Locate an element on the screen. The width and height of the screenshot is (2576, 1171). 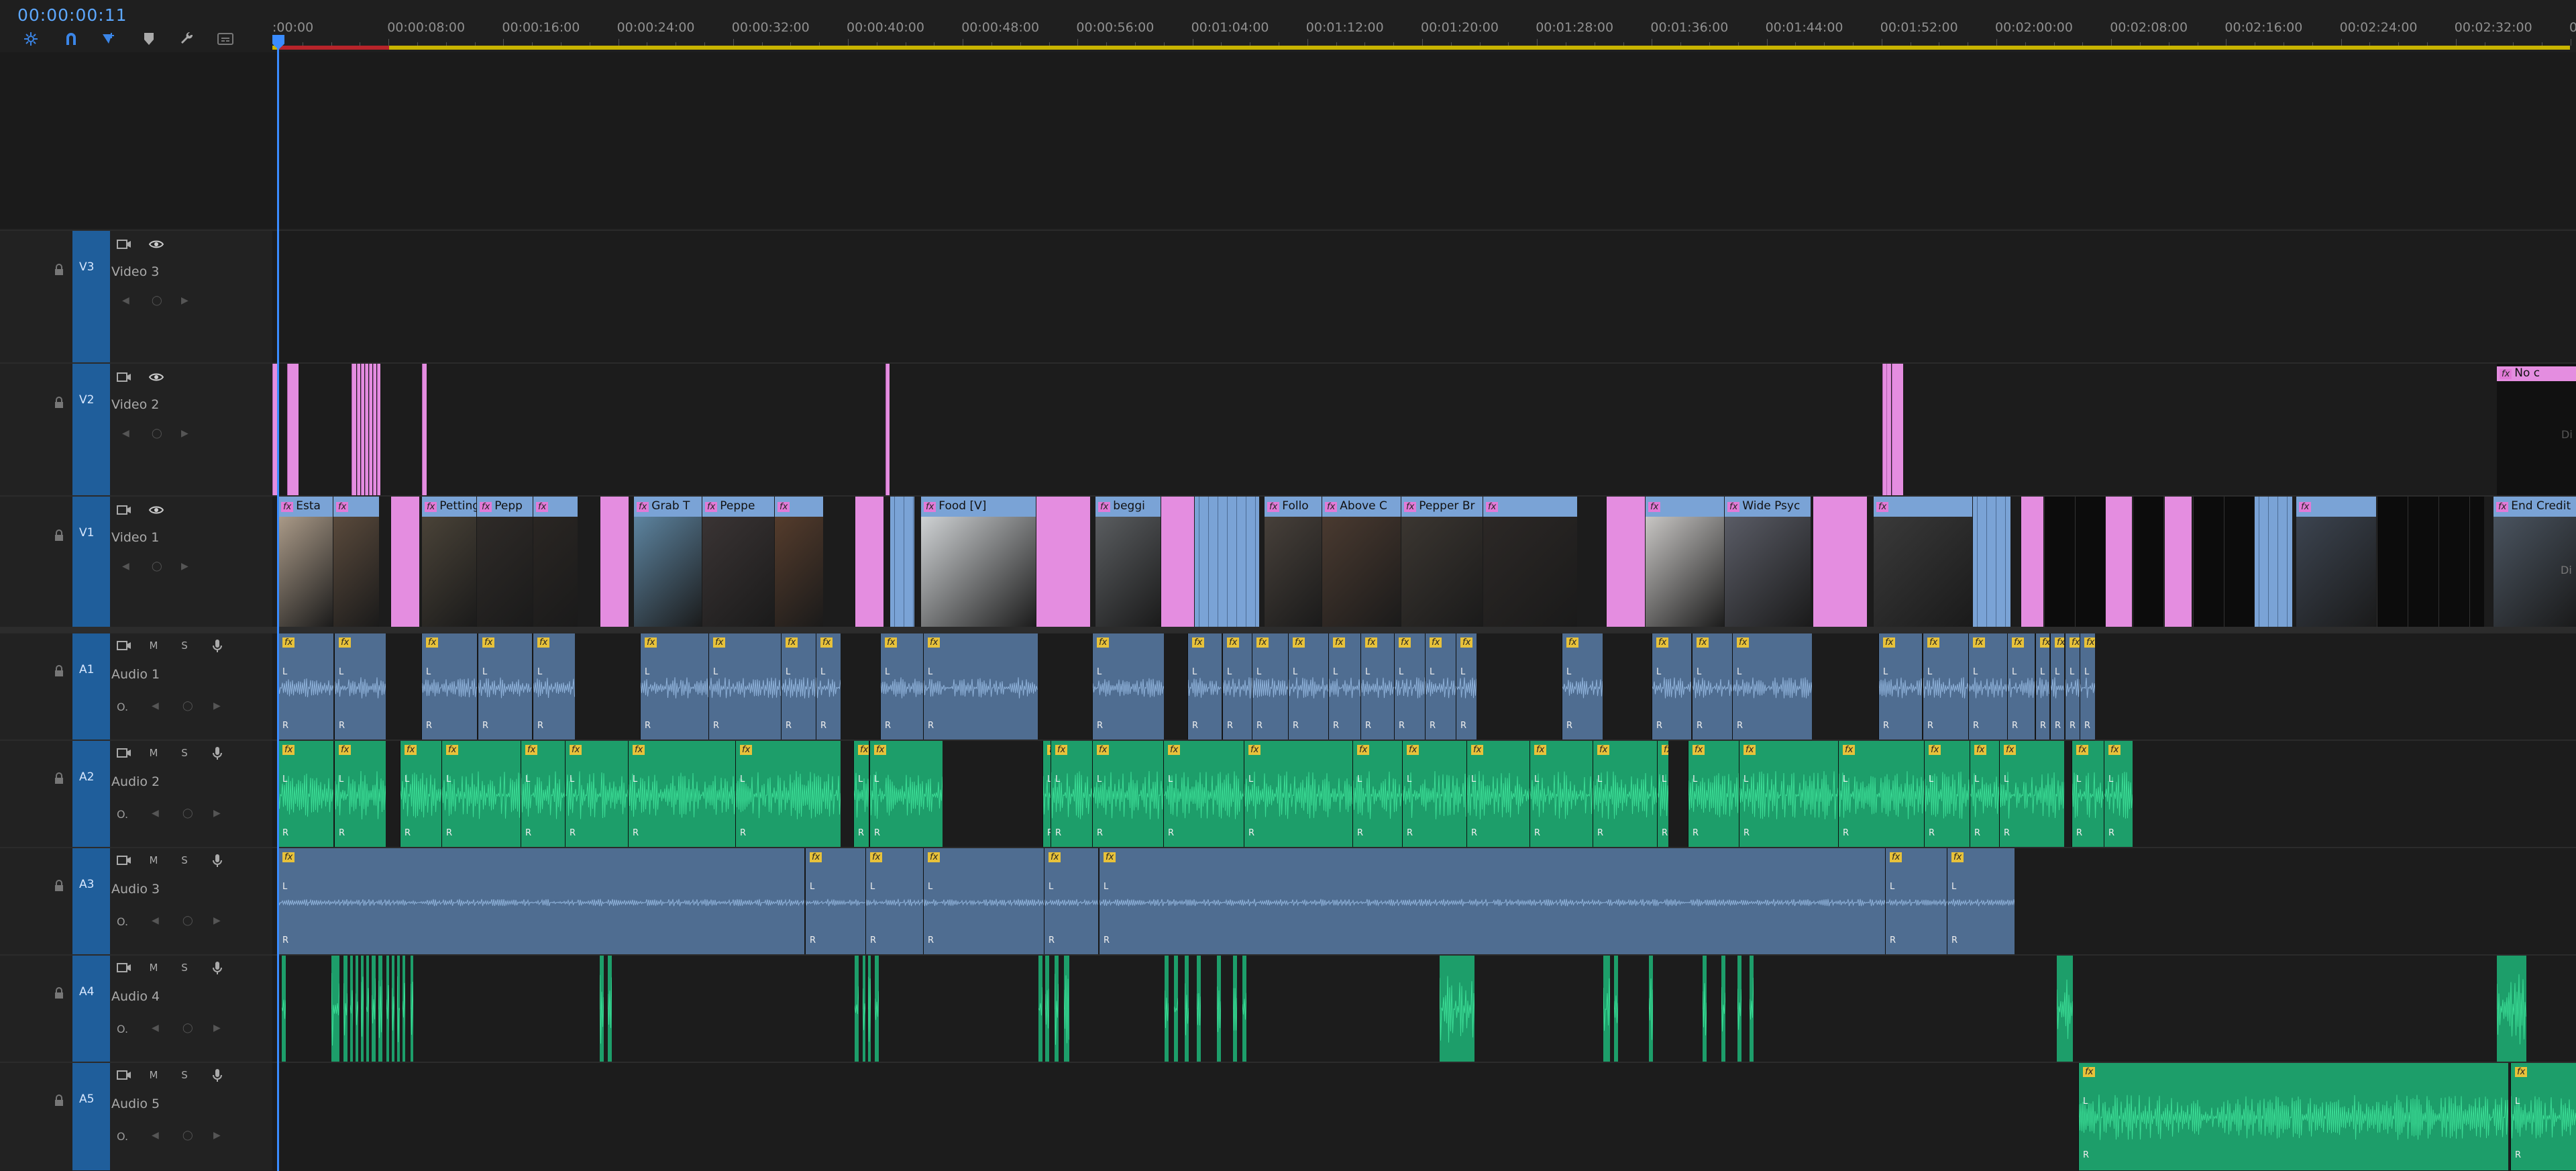
clip-no-credit: fx No c Di is located at coordinates (2536, 429).